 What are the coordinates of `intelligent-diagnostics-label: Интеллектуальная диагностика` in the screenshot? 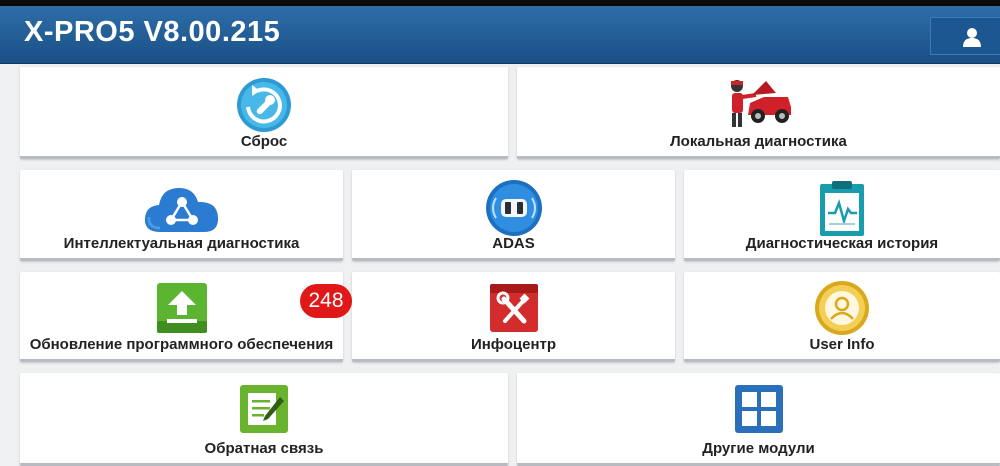 It's located at (181, 243).